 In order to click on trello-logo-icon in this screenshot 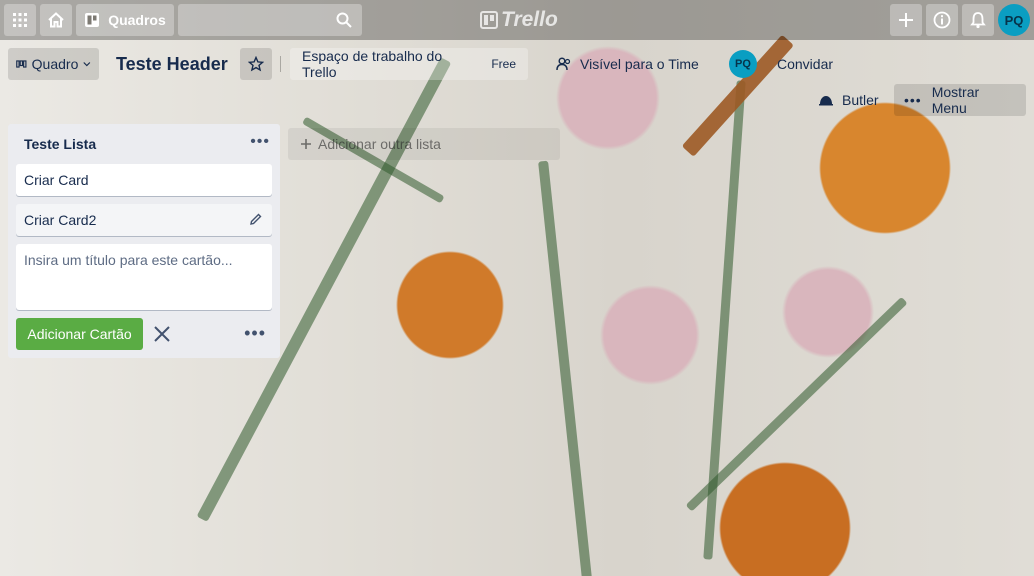, I will do `click(489, 20)`.